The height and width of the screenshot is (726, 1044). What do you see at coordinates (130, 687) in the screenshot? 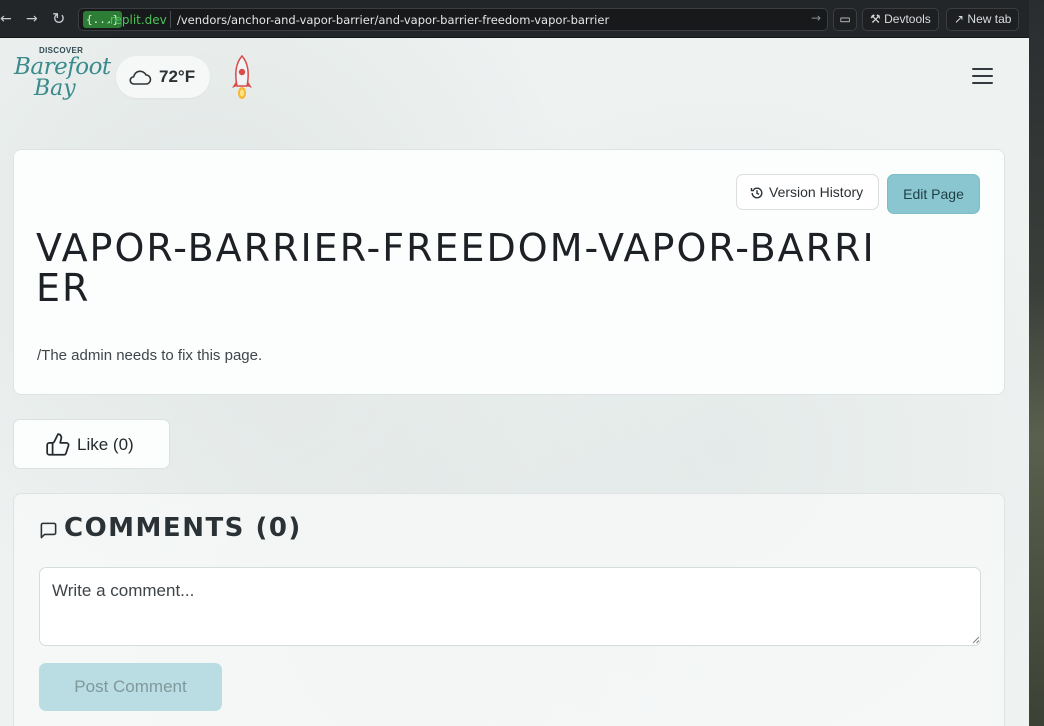
I see `post-comment-button: Post Comment` at bounding box center [130, 687].